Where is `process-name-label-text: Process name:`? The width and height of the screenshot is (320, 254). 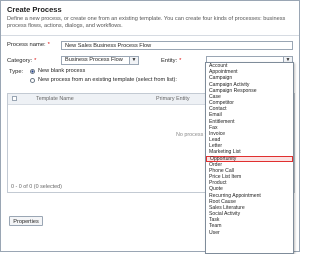 process-name-label-text: Process name: is located at coordinates (26, 45).